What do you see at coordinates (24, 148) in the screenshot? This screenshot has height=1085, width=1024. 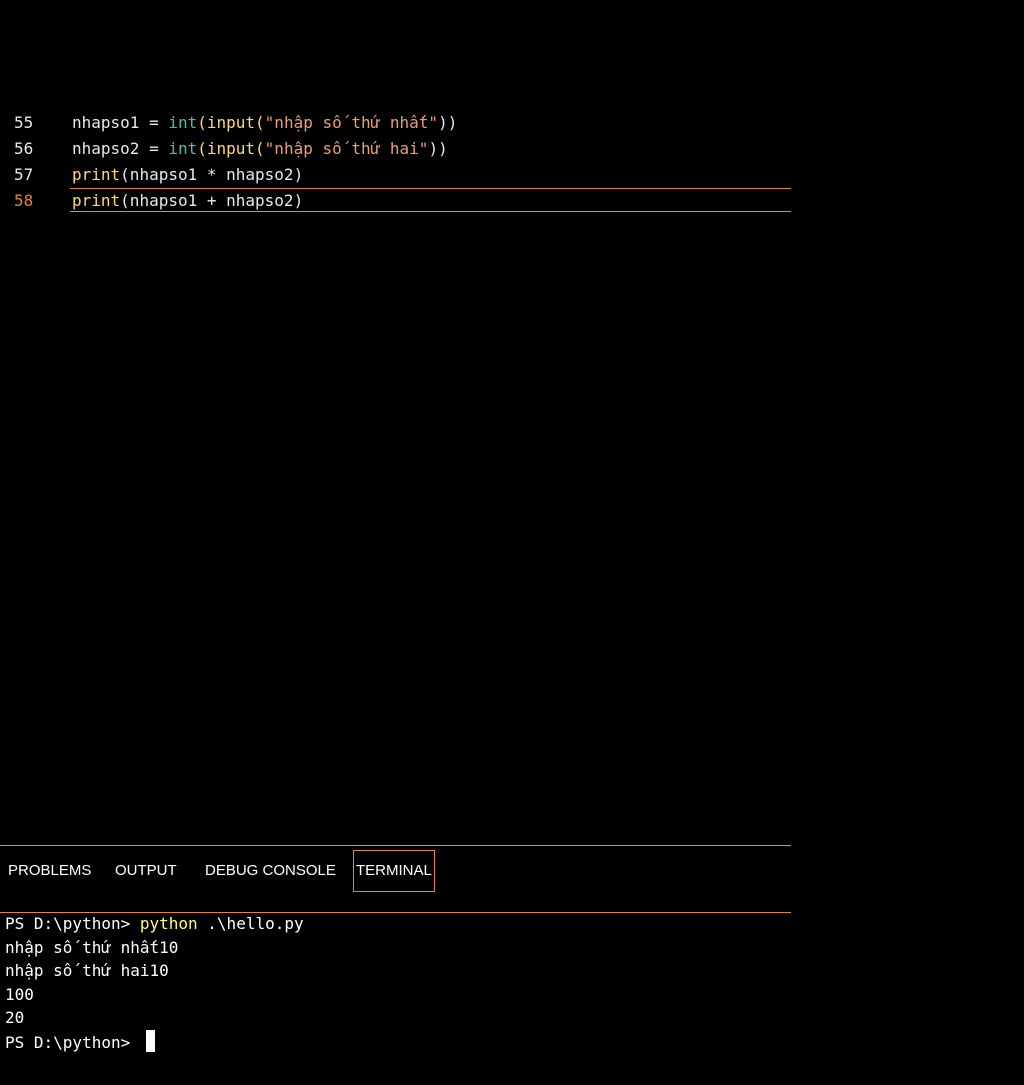 I see `line-number: 56` at bounding box center [24, 148].